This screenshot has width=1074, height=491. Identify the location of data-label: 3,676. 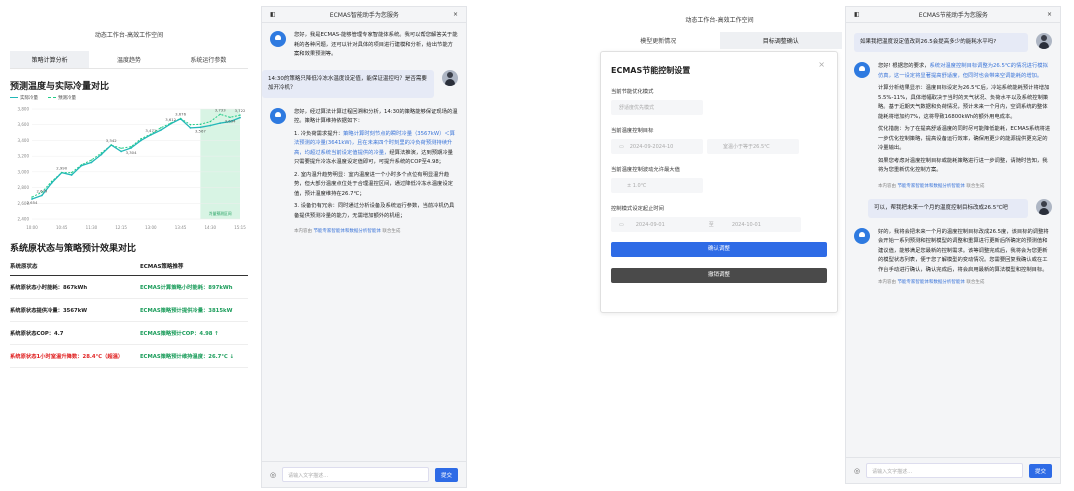
(180, 114).